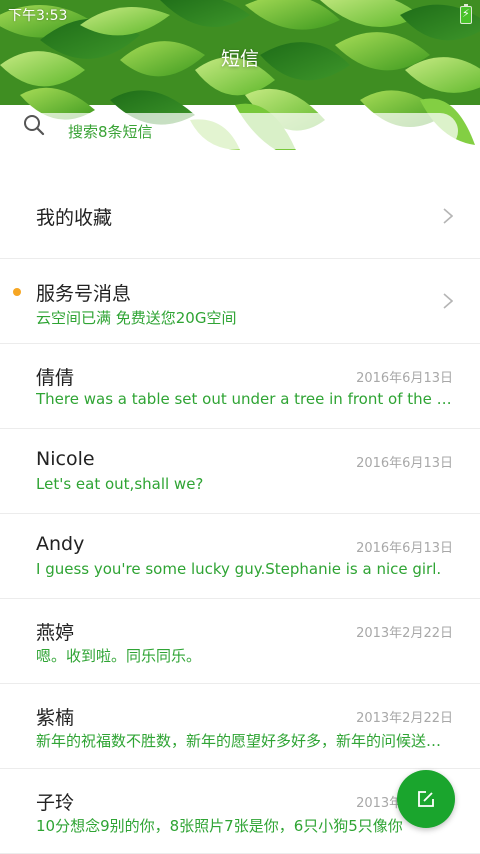 The width and height of the screenshot is (480, 854). Describe the element at coordinates (240, 641) in the screenshot. I see `list-item: 燕婷 2013年2月22日 嗯。收到啦。同乐同乐。` at that location.